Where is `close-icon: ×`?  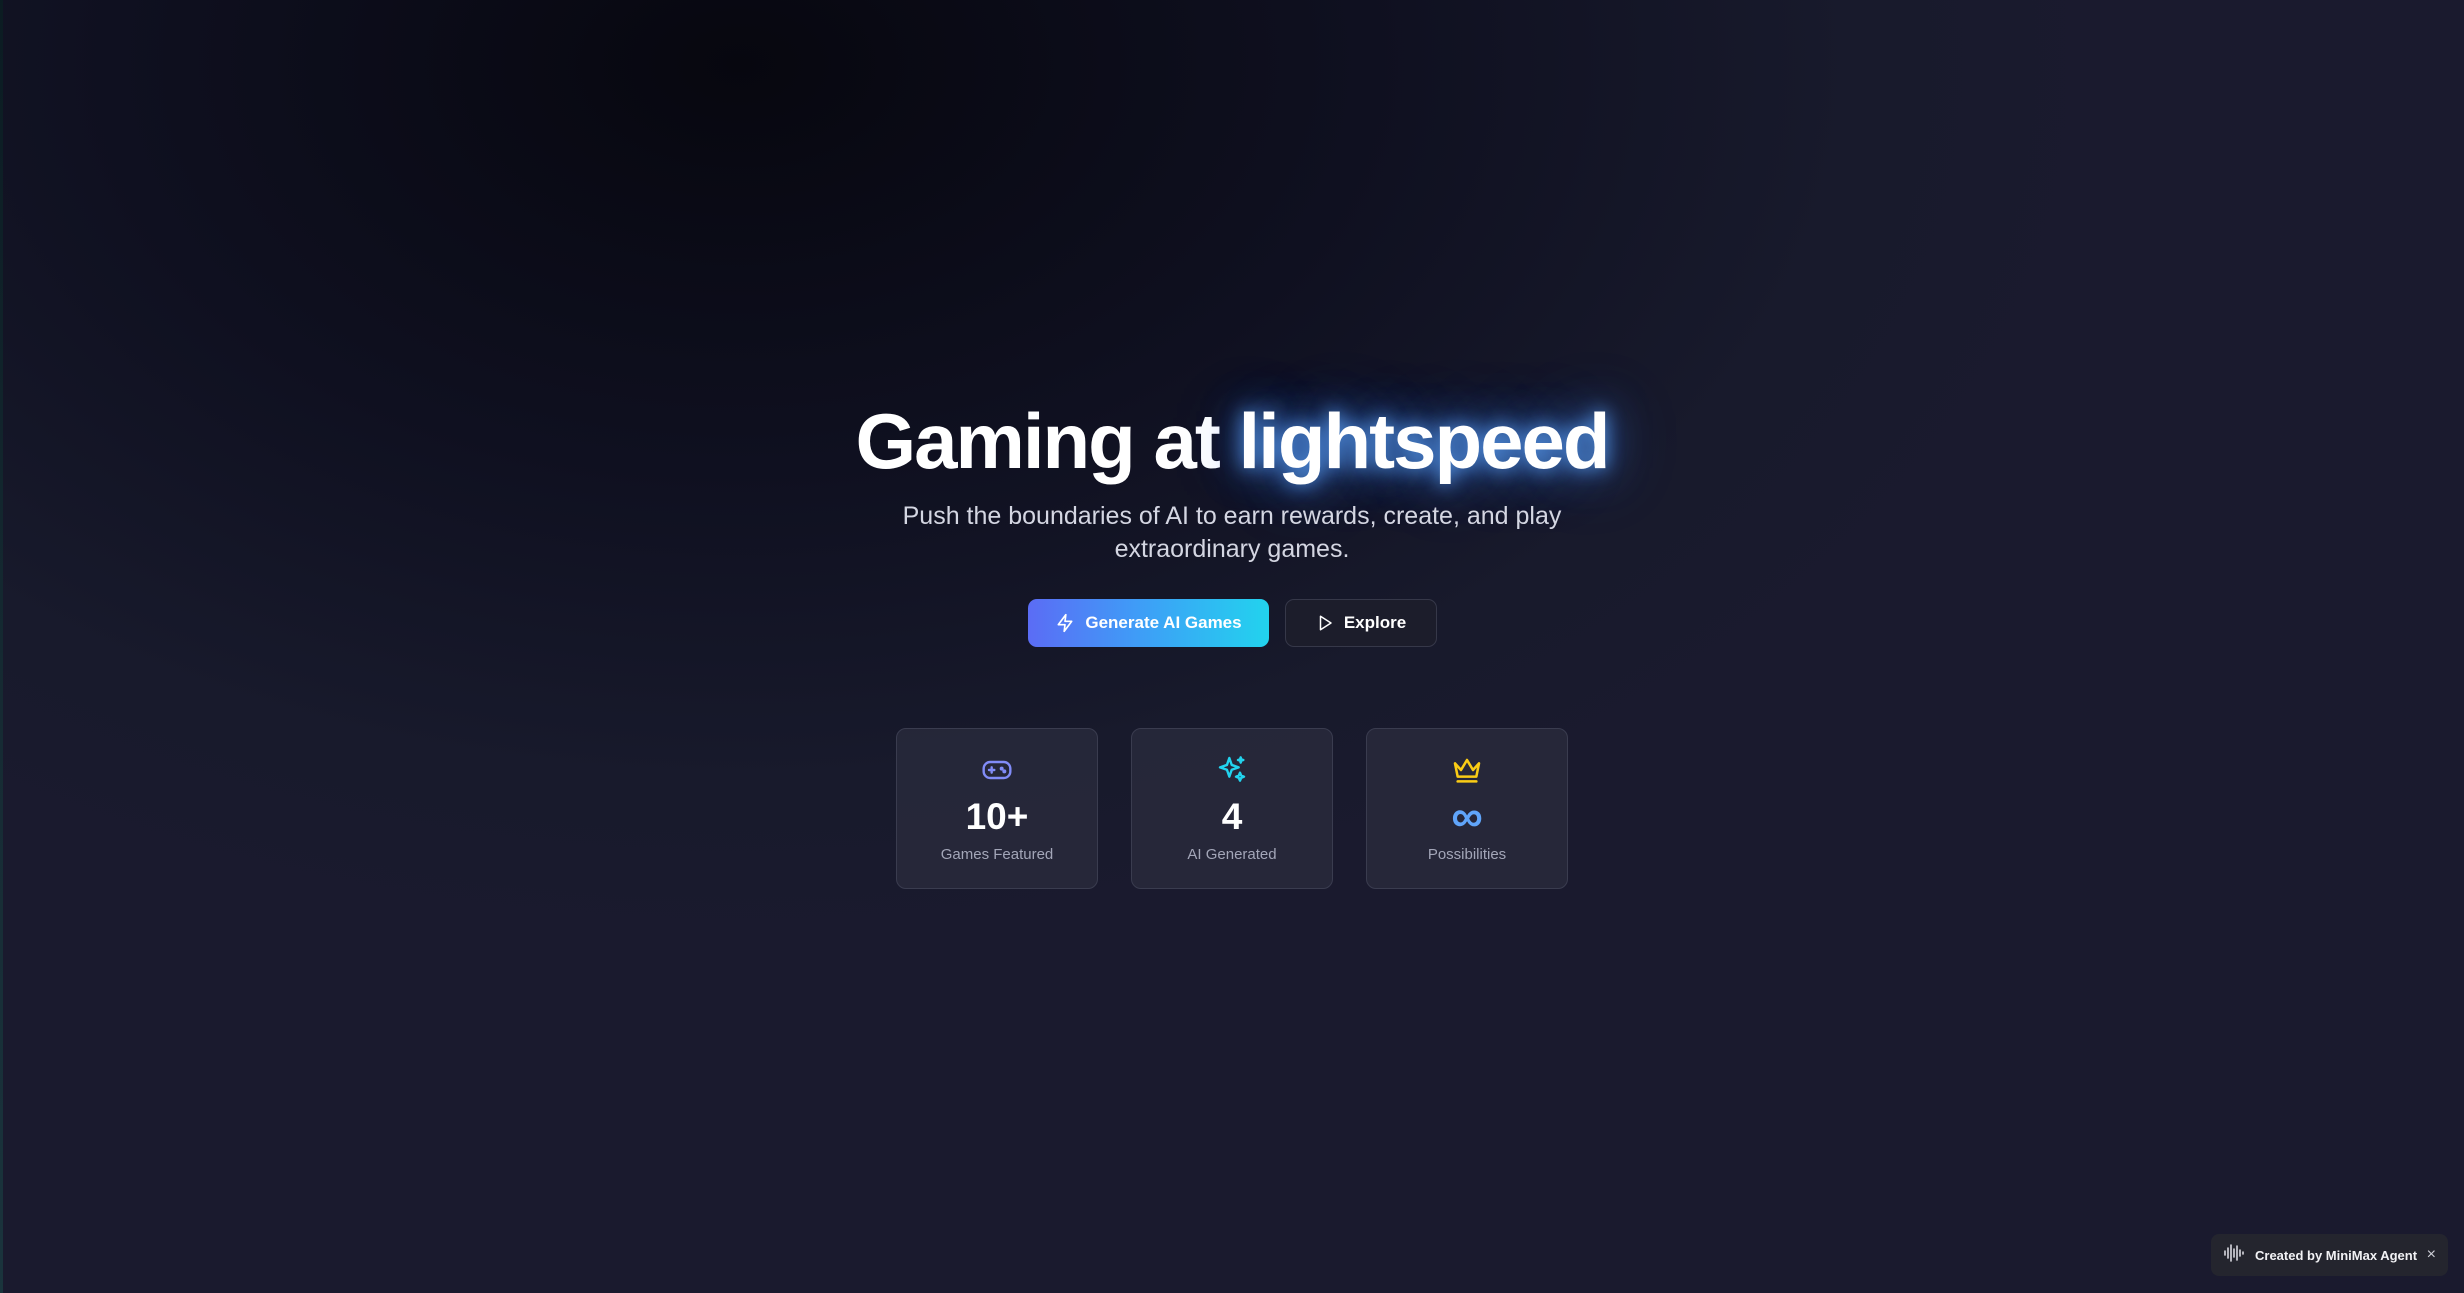 close-icon: × is located at coordinates (2431, 1255).